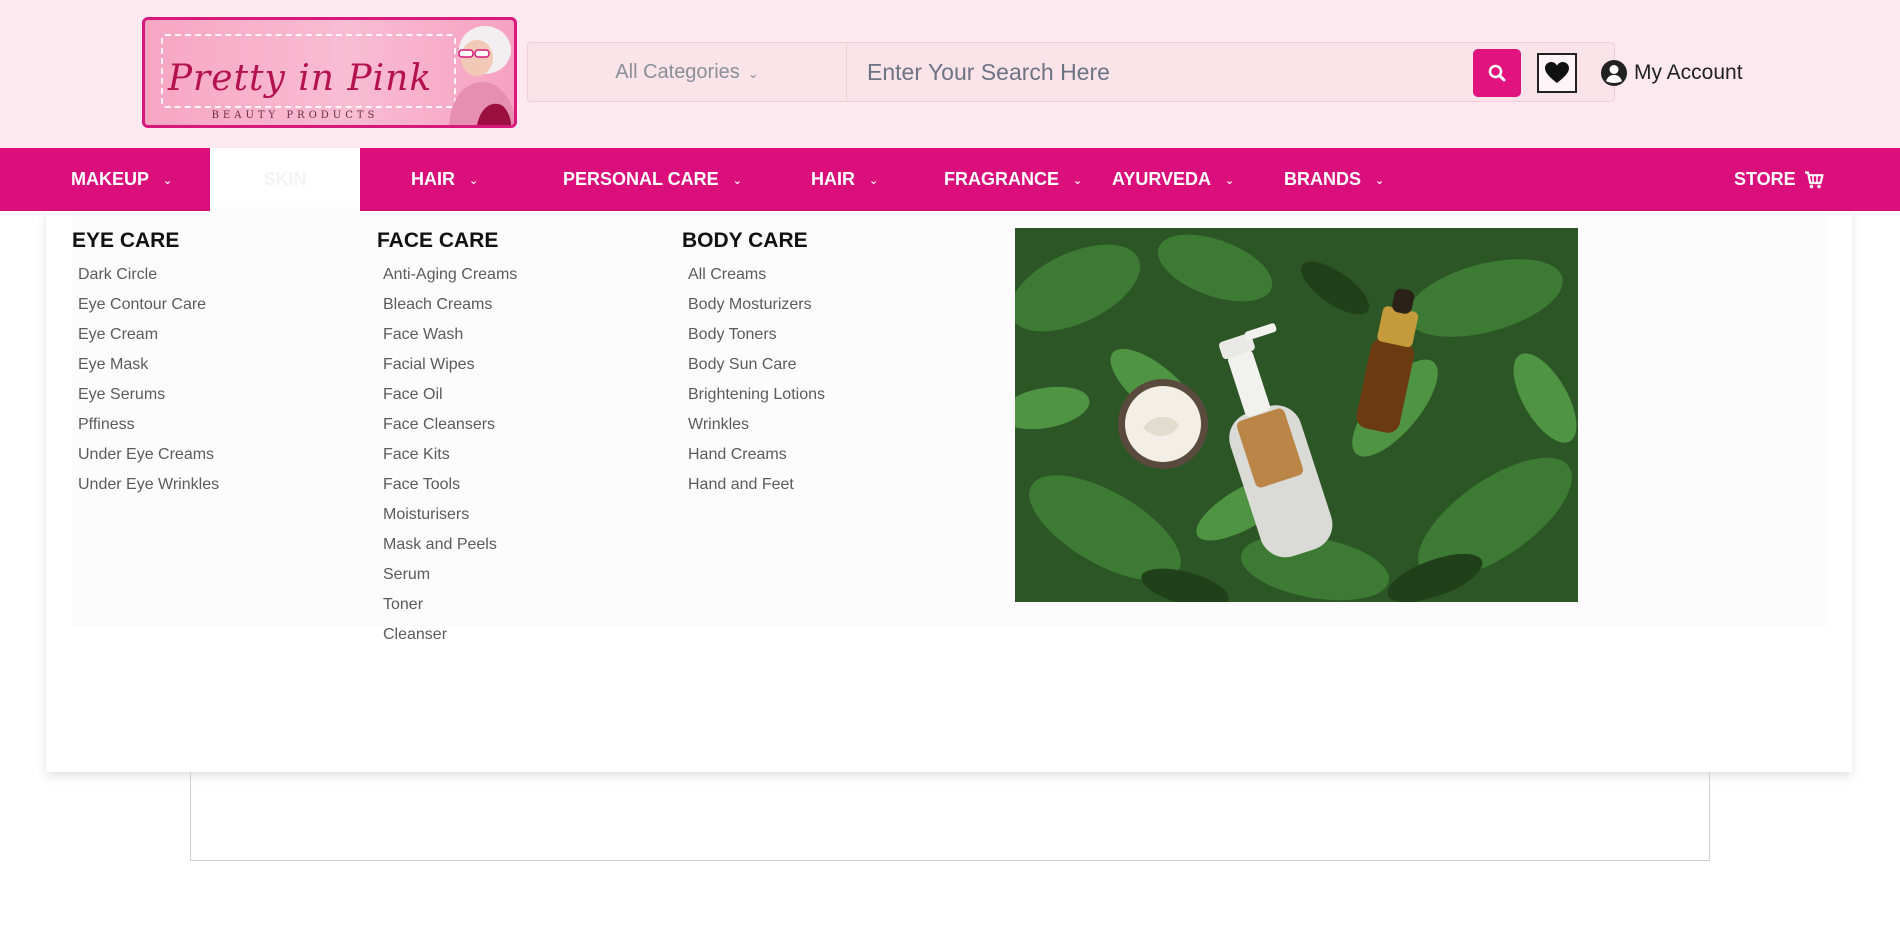 The width and height of the screenshot is (1900, 932). Describe the element at coordinates (300, 78) in the screenshot. I see `logo-text: Pretty in Pink` at that location.